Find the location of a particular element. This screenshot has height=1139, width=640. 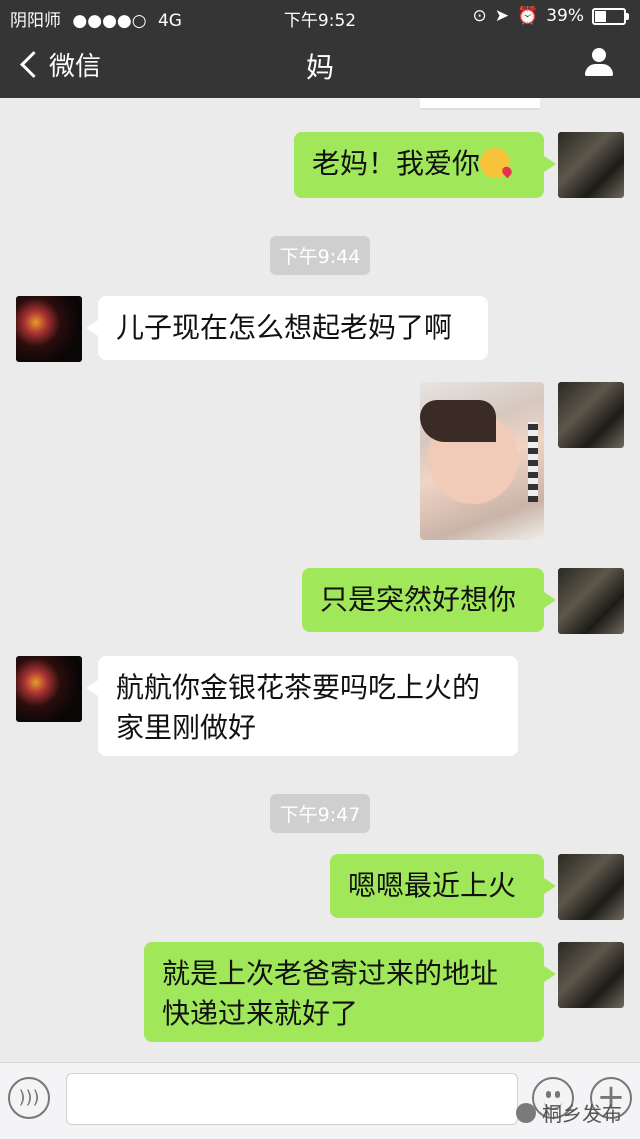

previous-message-edge is located at coordinates (480, 104).